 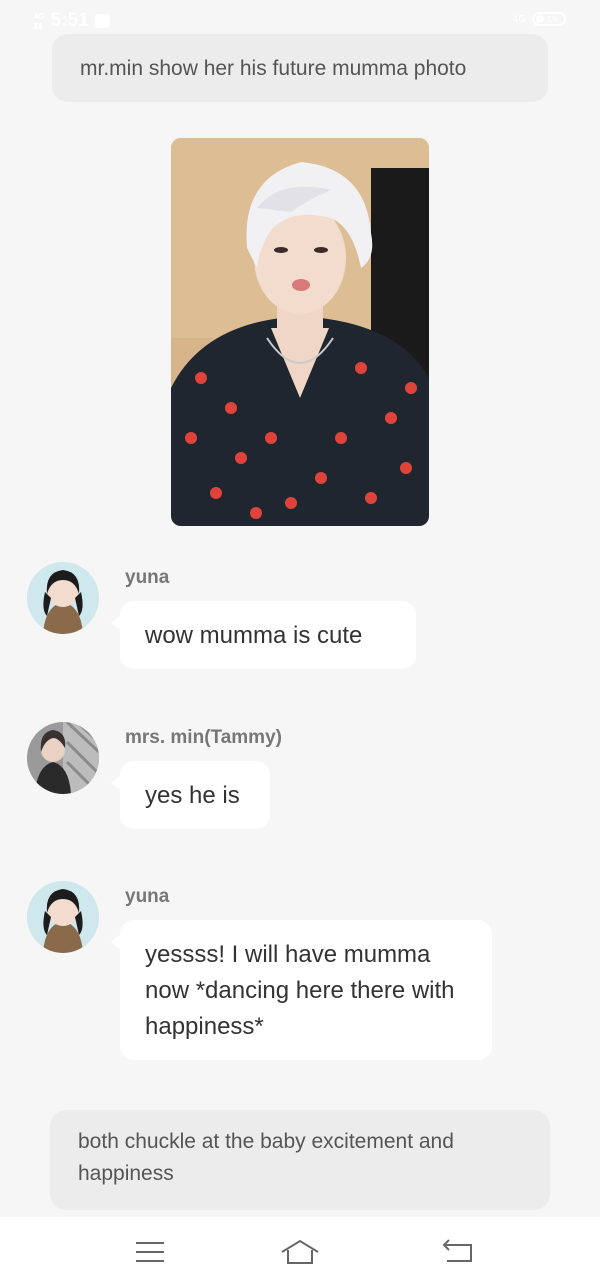 What do you see at coordinates (519, 19) in the screenshot?
I see `network-indicator: 4G` at bounding box center [519, 19].